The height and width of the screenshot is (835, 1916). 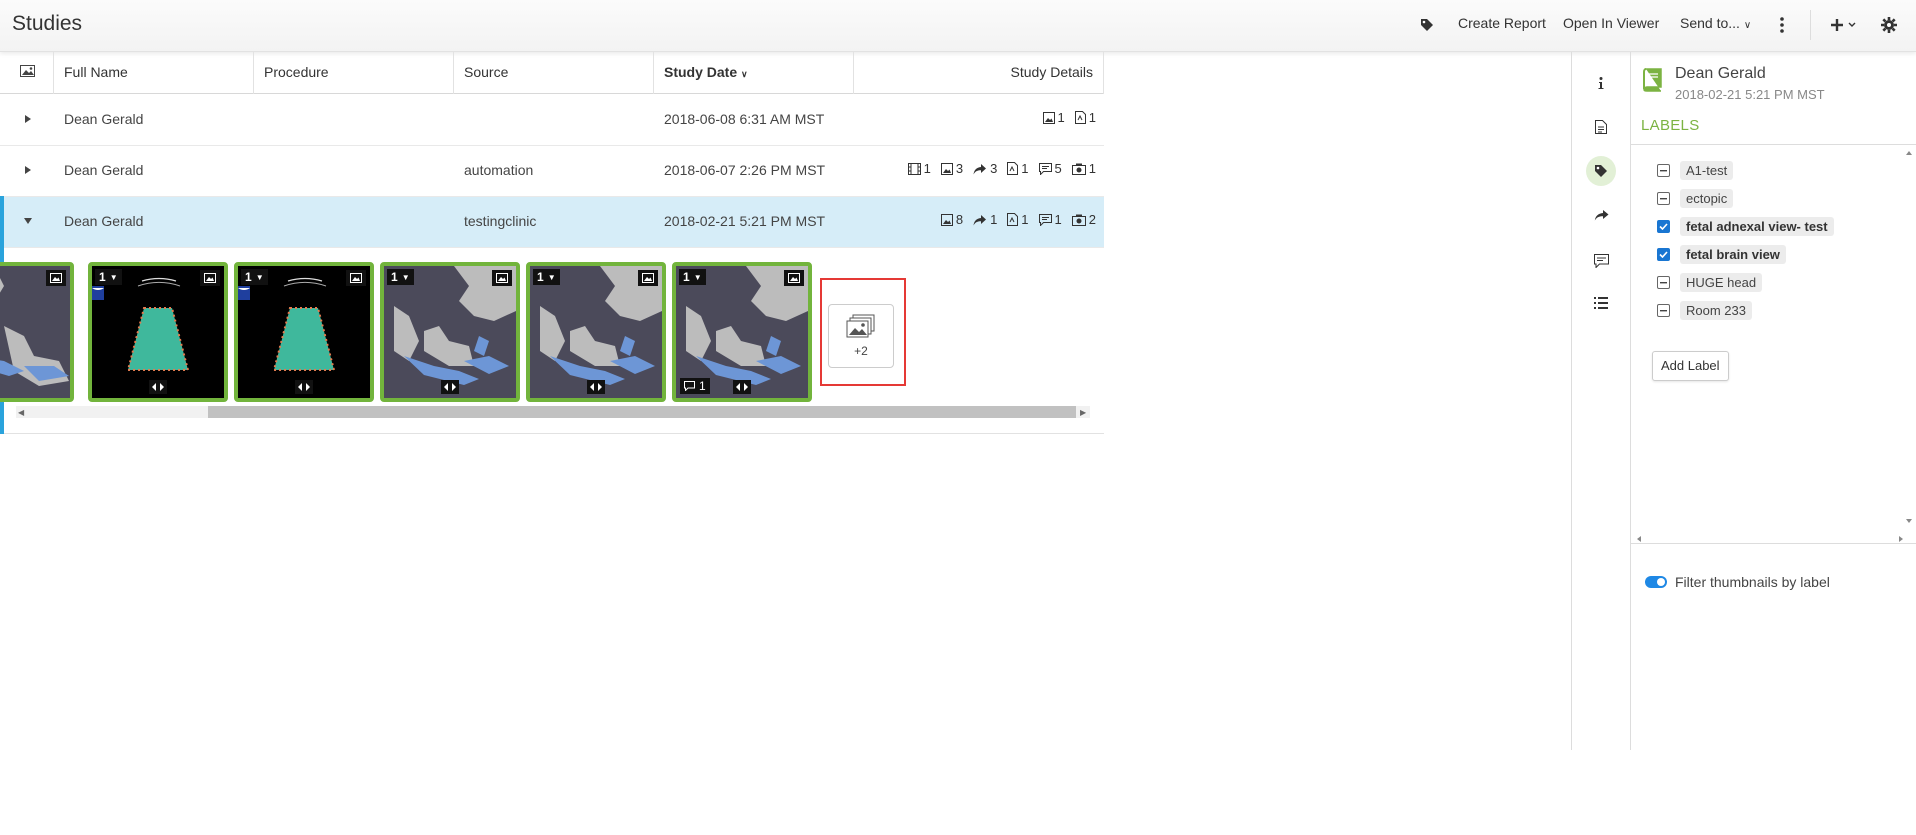 I want to click on cell-study-date: 2018-06-08 6:31 AM MST, so click(x=744, y=119).